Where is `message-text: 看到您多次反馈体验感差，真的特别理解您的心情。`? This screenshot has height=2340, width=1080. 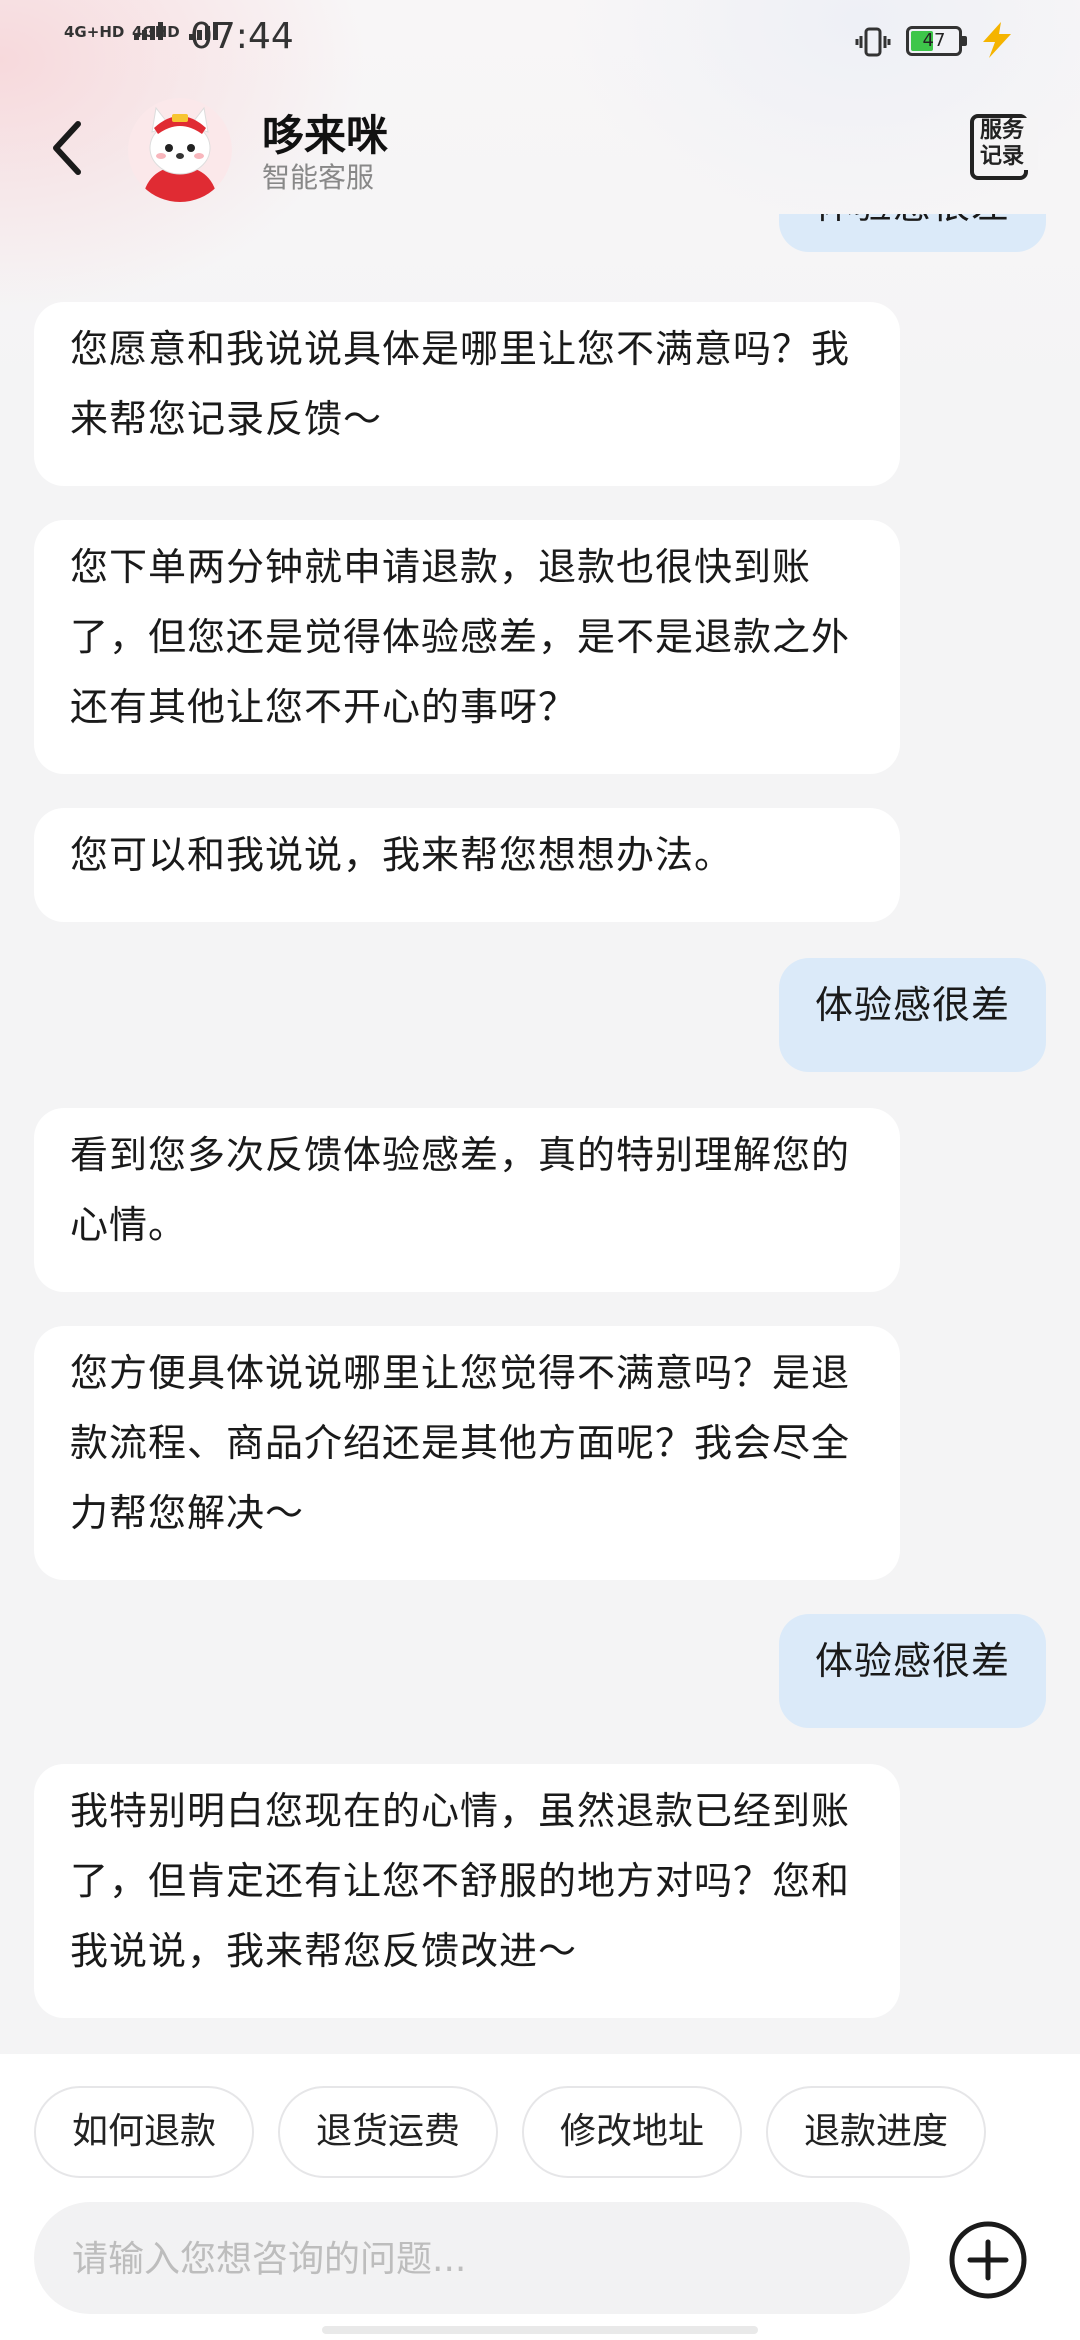 message-text: 看到您多次反馈体验感差，真的特别理解您的心情。 is located at coordinates (460, 1190).